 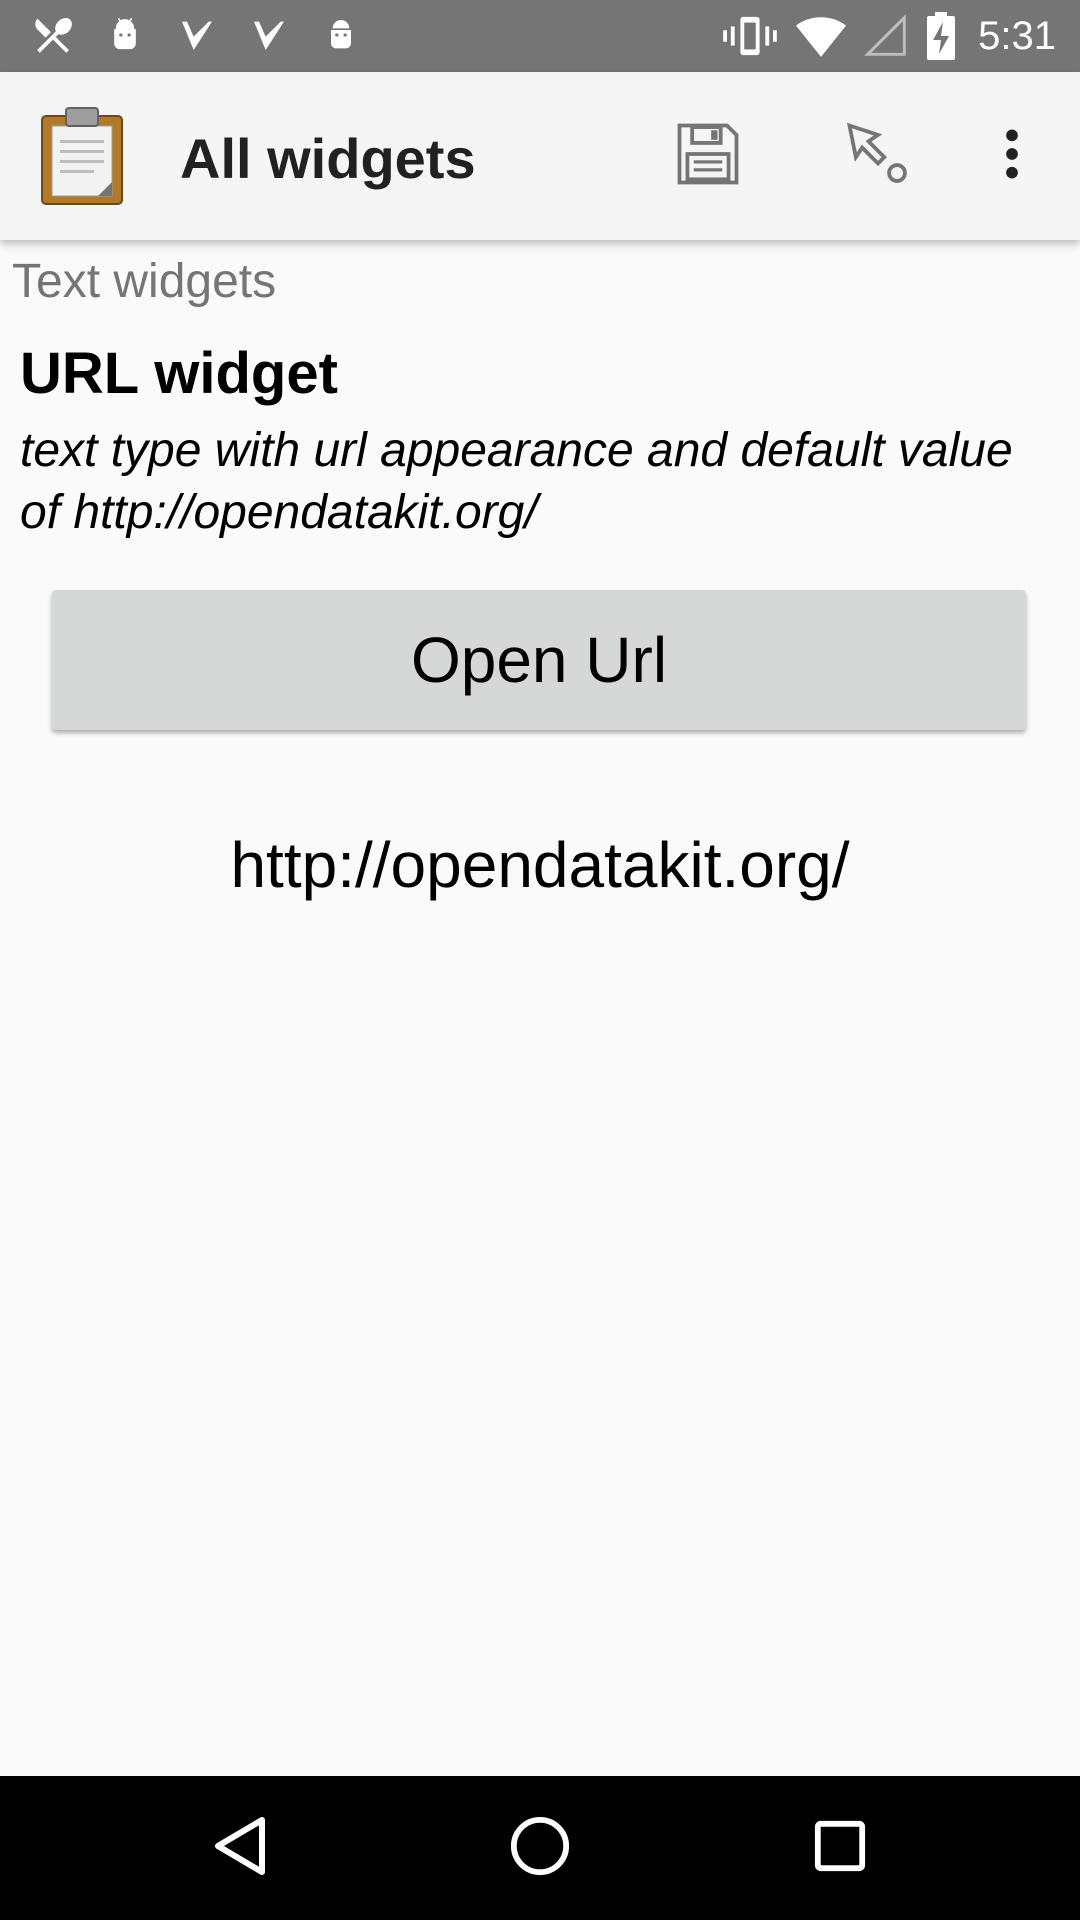 What do you see at coordinates (821, 36) in the screenshot?
I see `wifi-icon` at bounding box center [821, 36].